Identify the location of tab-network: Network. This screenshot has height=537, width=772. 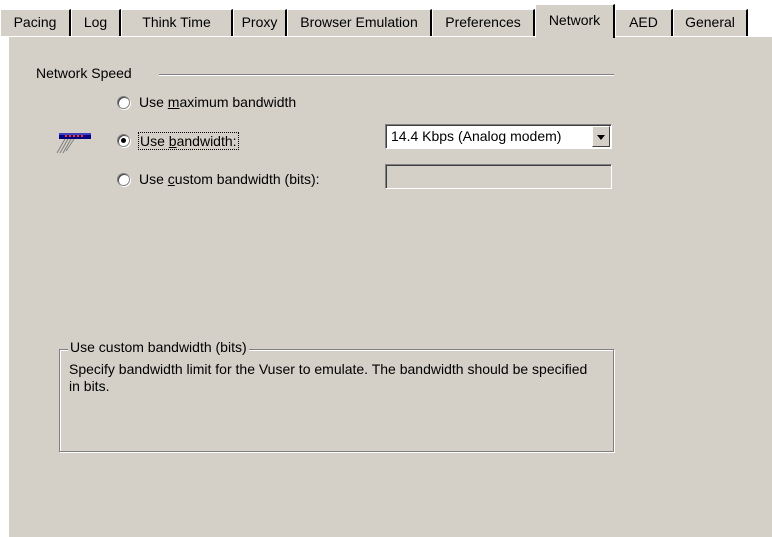
(575, 21).